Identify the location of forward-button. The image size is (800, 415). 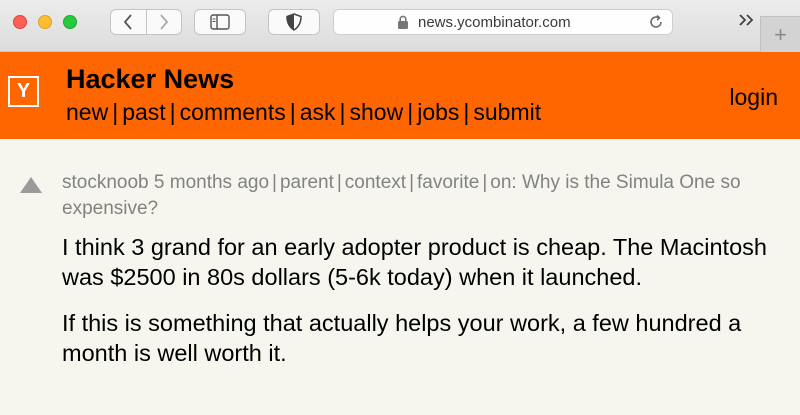
(163, 22).